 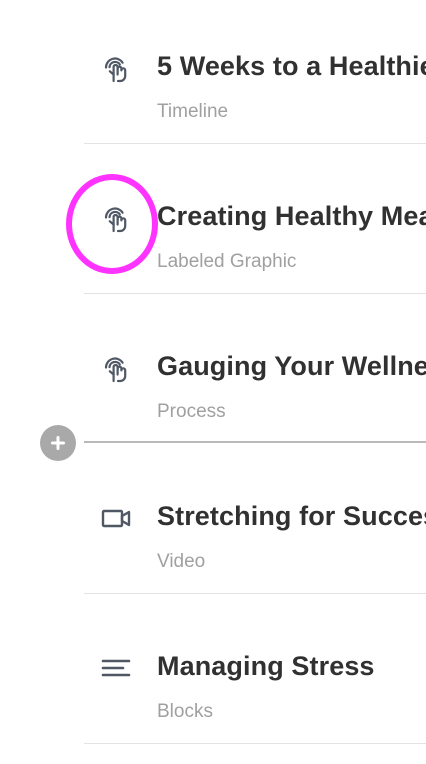 I want to click on lesson-type: Blocks, so click(x=185, y=711).